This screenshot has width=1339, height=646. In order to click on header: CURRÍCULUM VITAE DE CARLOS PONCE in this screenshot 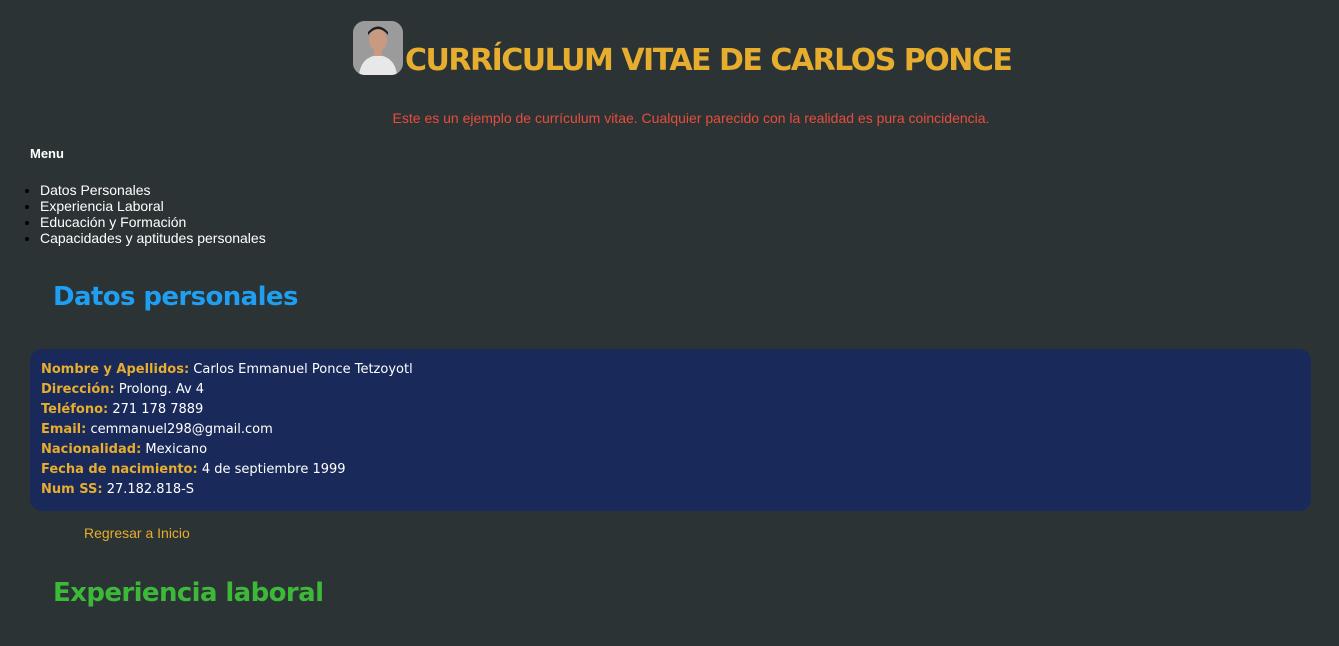, I will do `click(683, 50)`.